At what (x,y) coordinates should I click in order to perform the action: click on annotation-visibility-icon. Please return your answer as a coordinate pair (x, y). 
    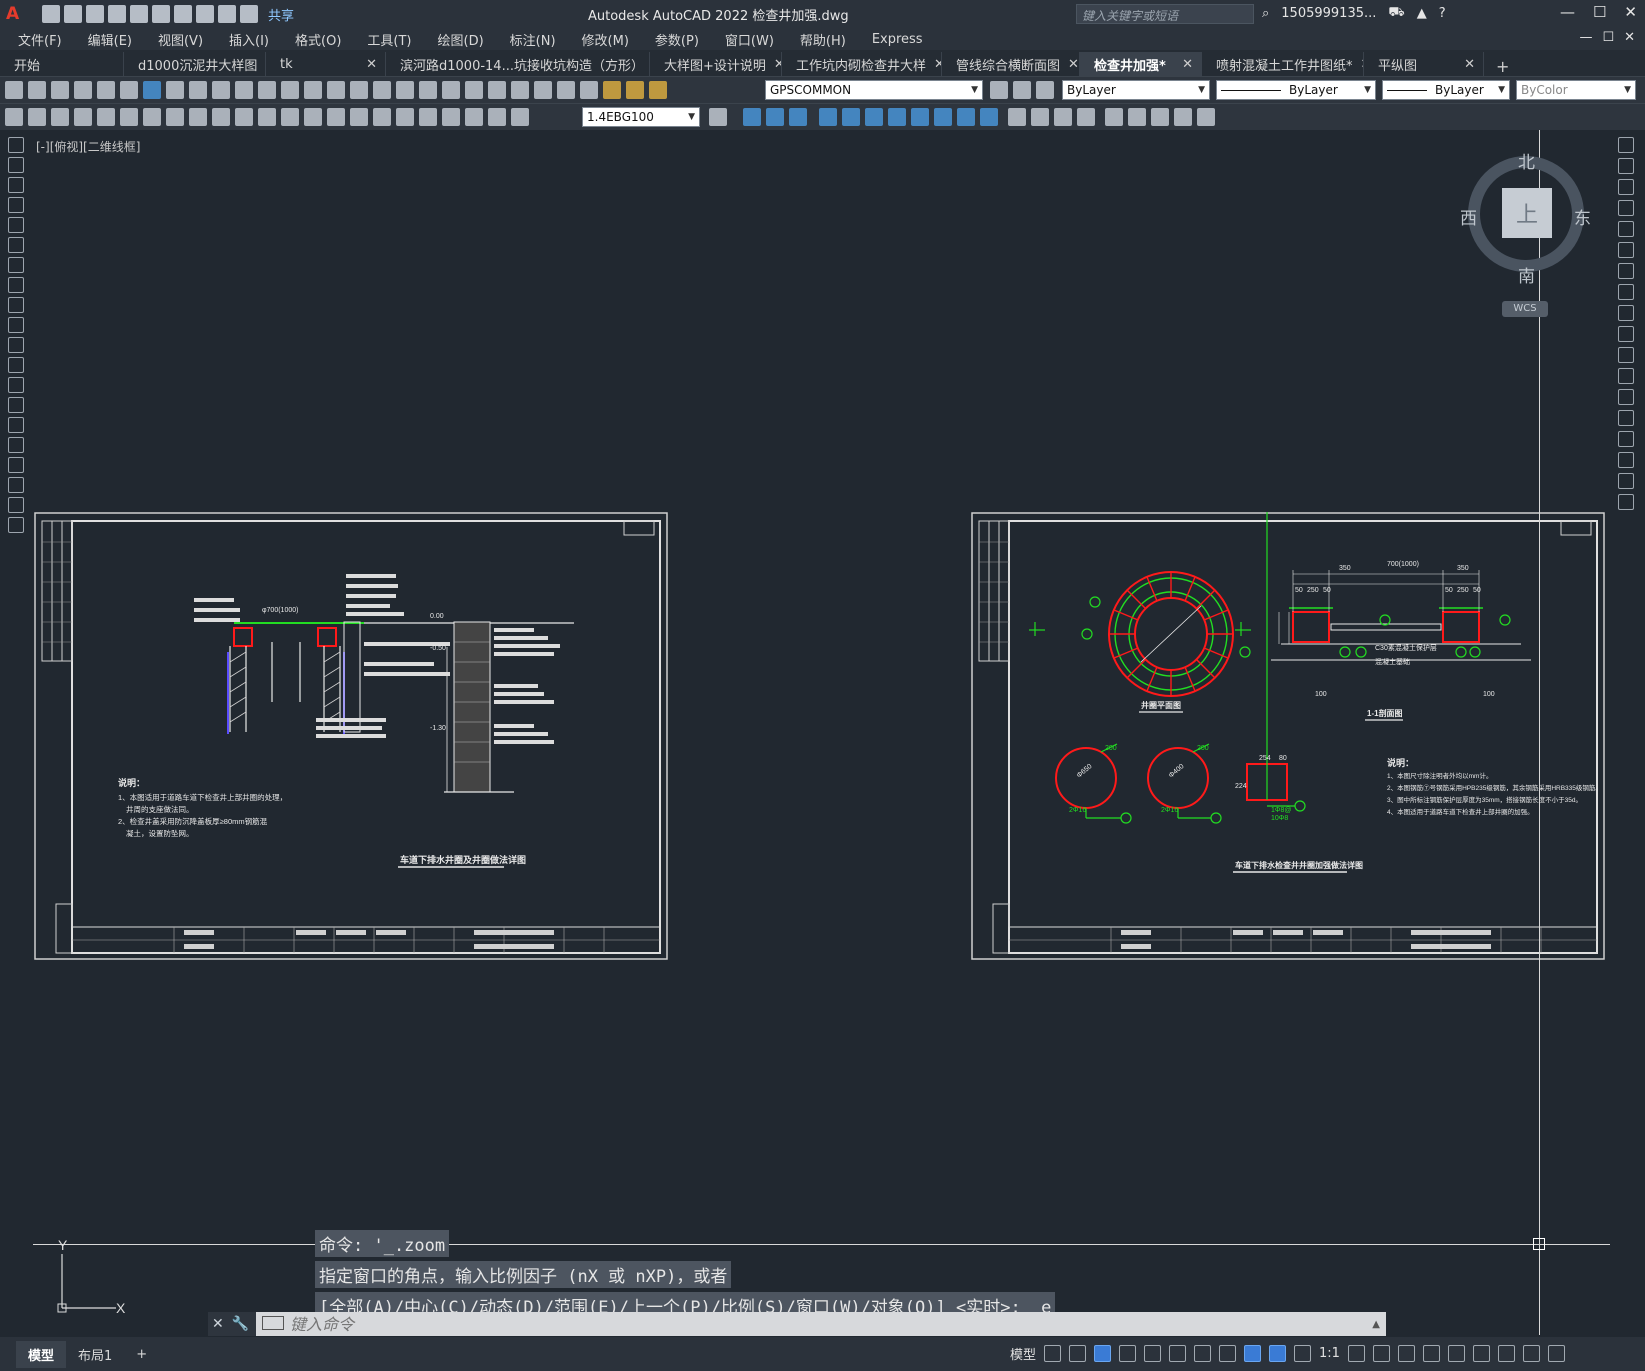
    Looking at the image, I should click on (1253, 1353).